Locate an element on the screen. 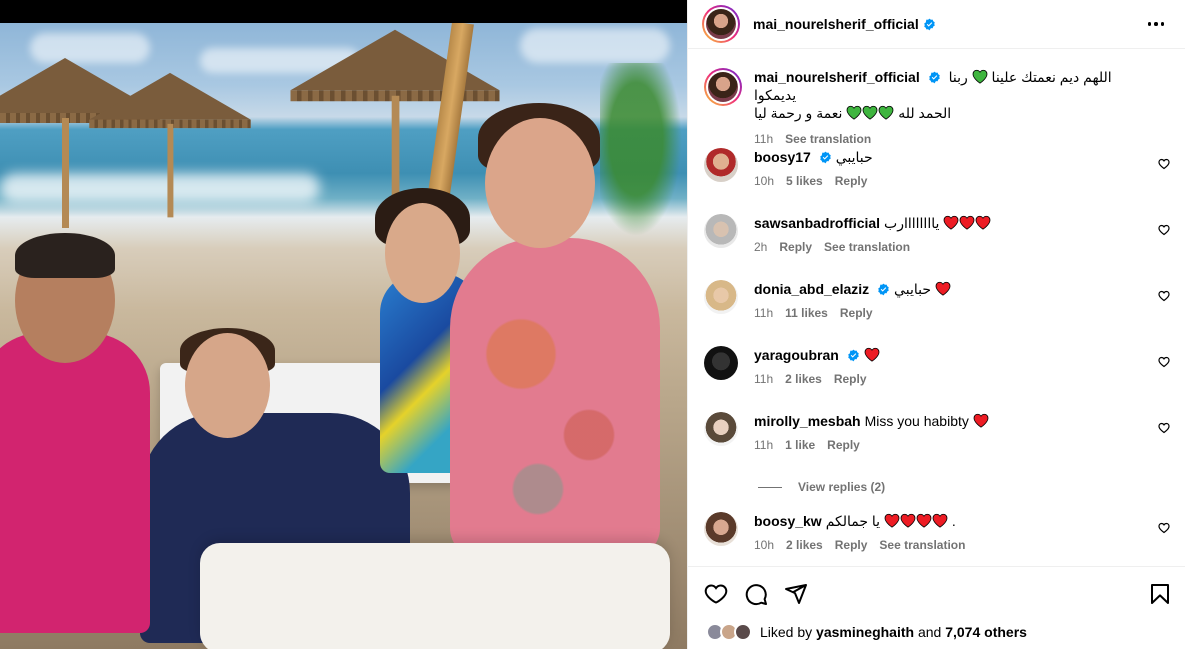 The height and width of the screenshot is (649, 1185). comment-username: boosy_kw is located at coordinates (788, 521).